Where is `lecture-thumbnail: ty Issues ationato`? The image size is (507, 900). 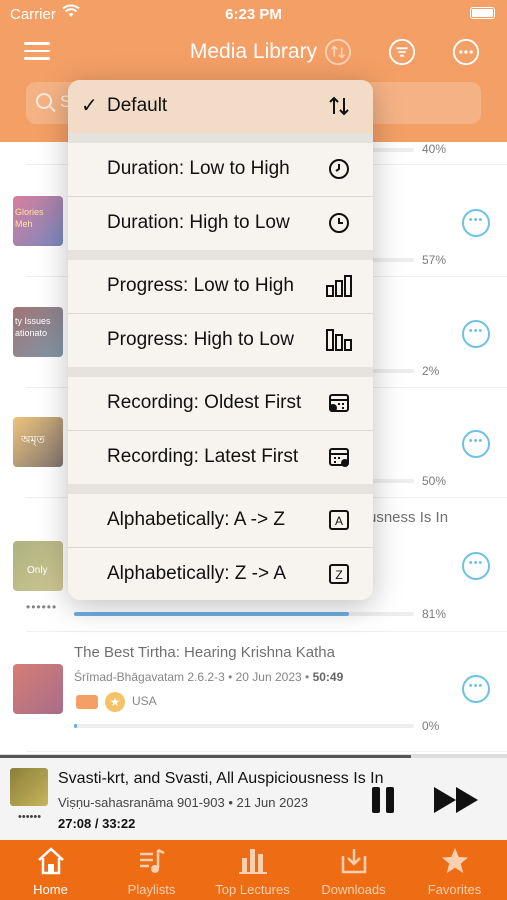 lecture-thumbnail: ty Issues ationato is located at coordinates (38, 332).